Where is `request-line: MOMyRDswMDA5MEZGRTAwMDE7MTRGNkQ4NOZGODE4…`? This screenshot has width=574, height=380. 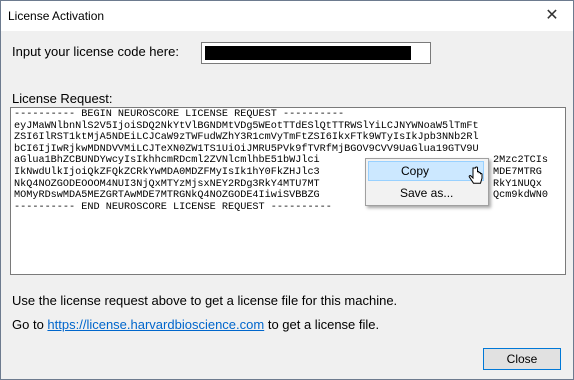 request-line: MOMyRDswMDA5MEZGRTAwMDE7MTRGNkQ4NOZGODE4… is located at coordinates (167, 196).